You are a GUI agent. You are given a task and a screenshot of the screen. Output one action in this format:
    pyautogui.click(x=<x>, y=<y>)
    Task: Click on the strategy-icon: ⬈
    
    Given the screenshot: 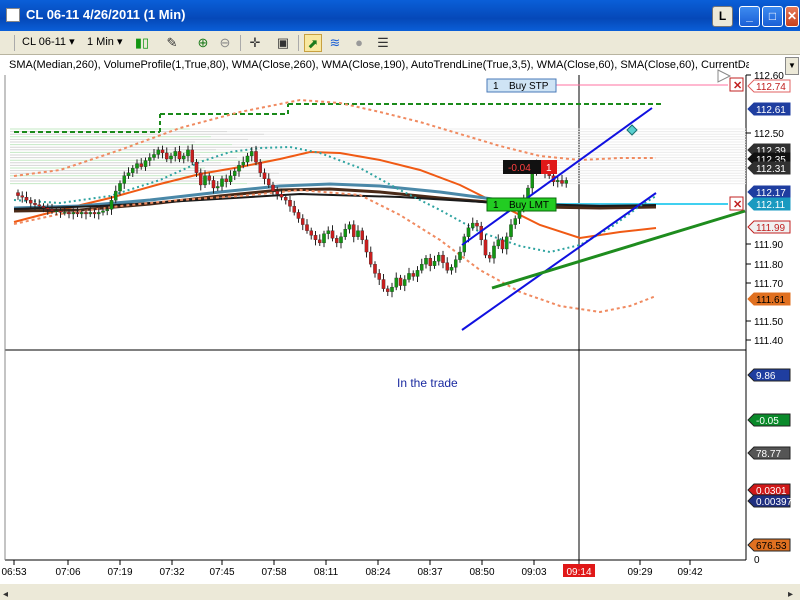 What is the action you would take?
    pyautogui.click(x=313, y=43)
    